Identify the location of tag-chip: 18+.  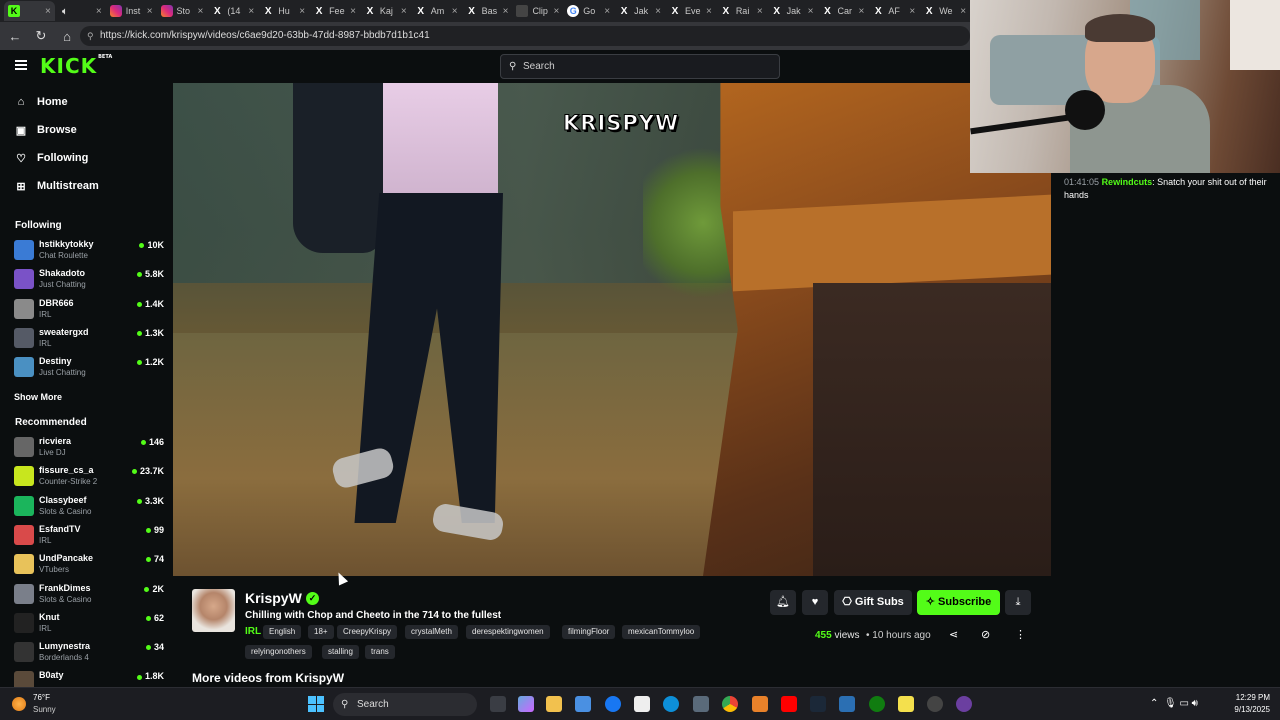
(321, 632).